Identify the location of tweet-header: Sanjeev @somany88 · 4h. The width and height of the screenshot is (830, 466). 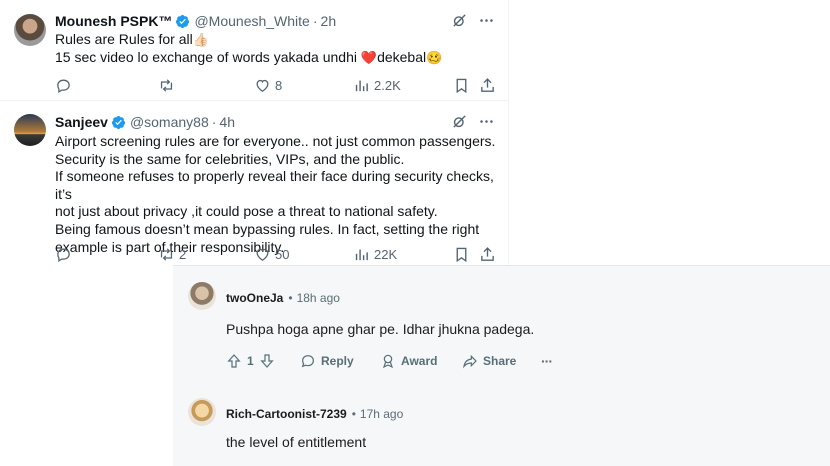
(145, 122).